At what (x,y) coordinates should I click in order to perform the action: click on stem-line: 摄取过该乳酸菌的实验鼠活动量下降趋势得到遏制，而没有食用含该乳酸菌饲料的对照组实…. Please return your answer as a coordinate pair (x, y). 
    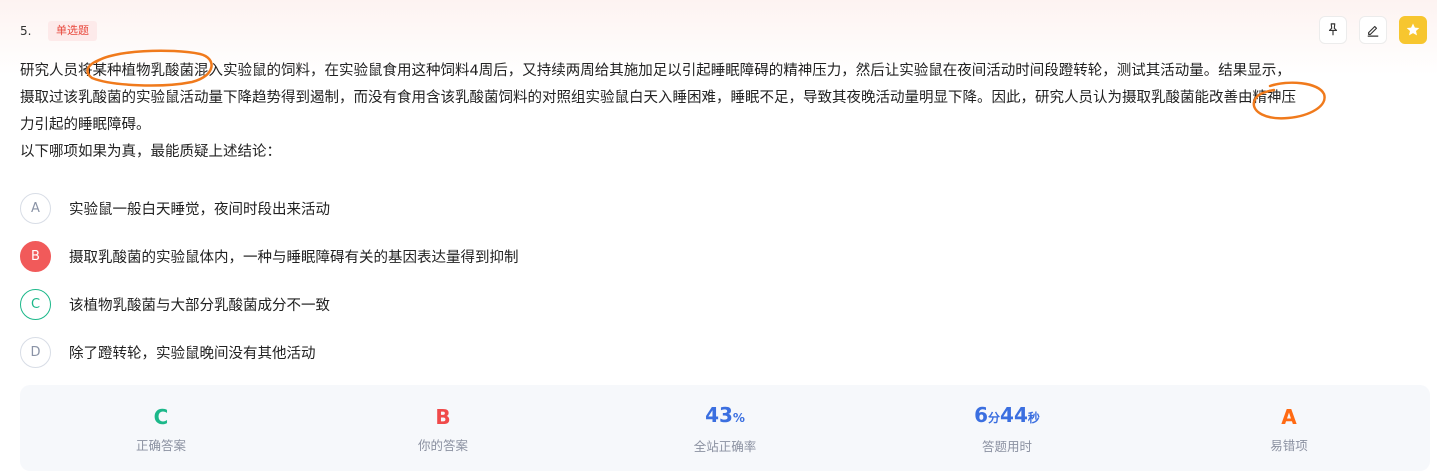
    Looking at the image, I should click on (658, 98).